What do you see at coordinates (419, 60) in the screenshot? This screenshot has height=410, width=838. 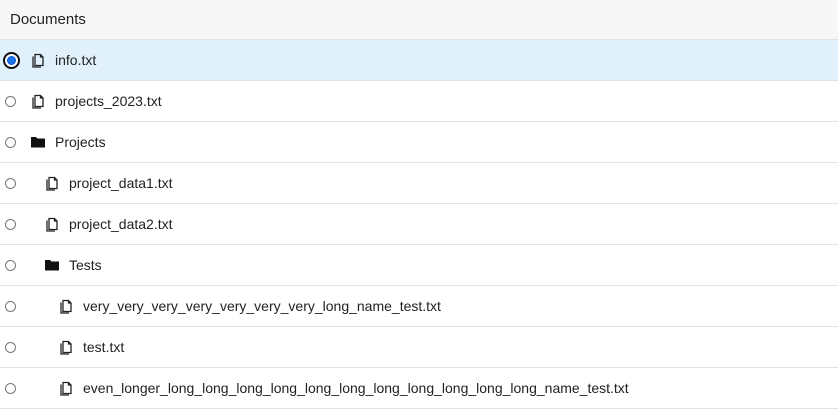 I see `tree-item-info-txt: info.txt` at bounding box center [419, 60].